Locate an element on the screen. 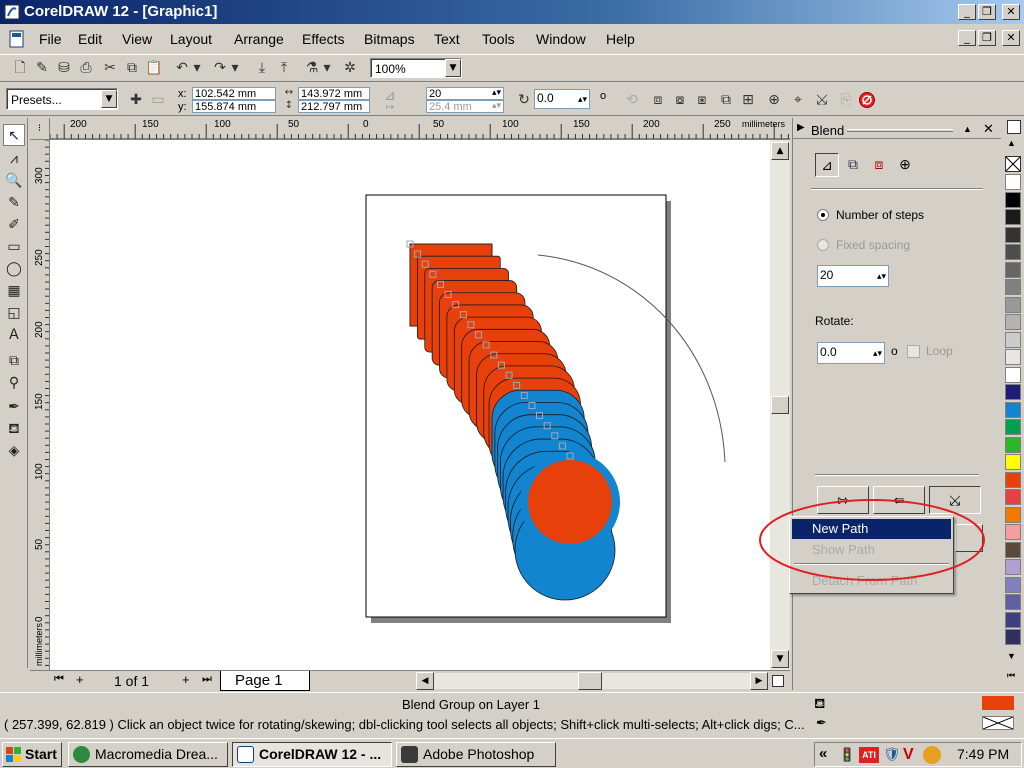 The width and height of the screenshot is (1024, 768). zoom-dropdown-icon: ▼ is located at coordinates (453, 68).